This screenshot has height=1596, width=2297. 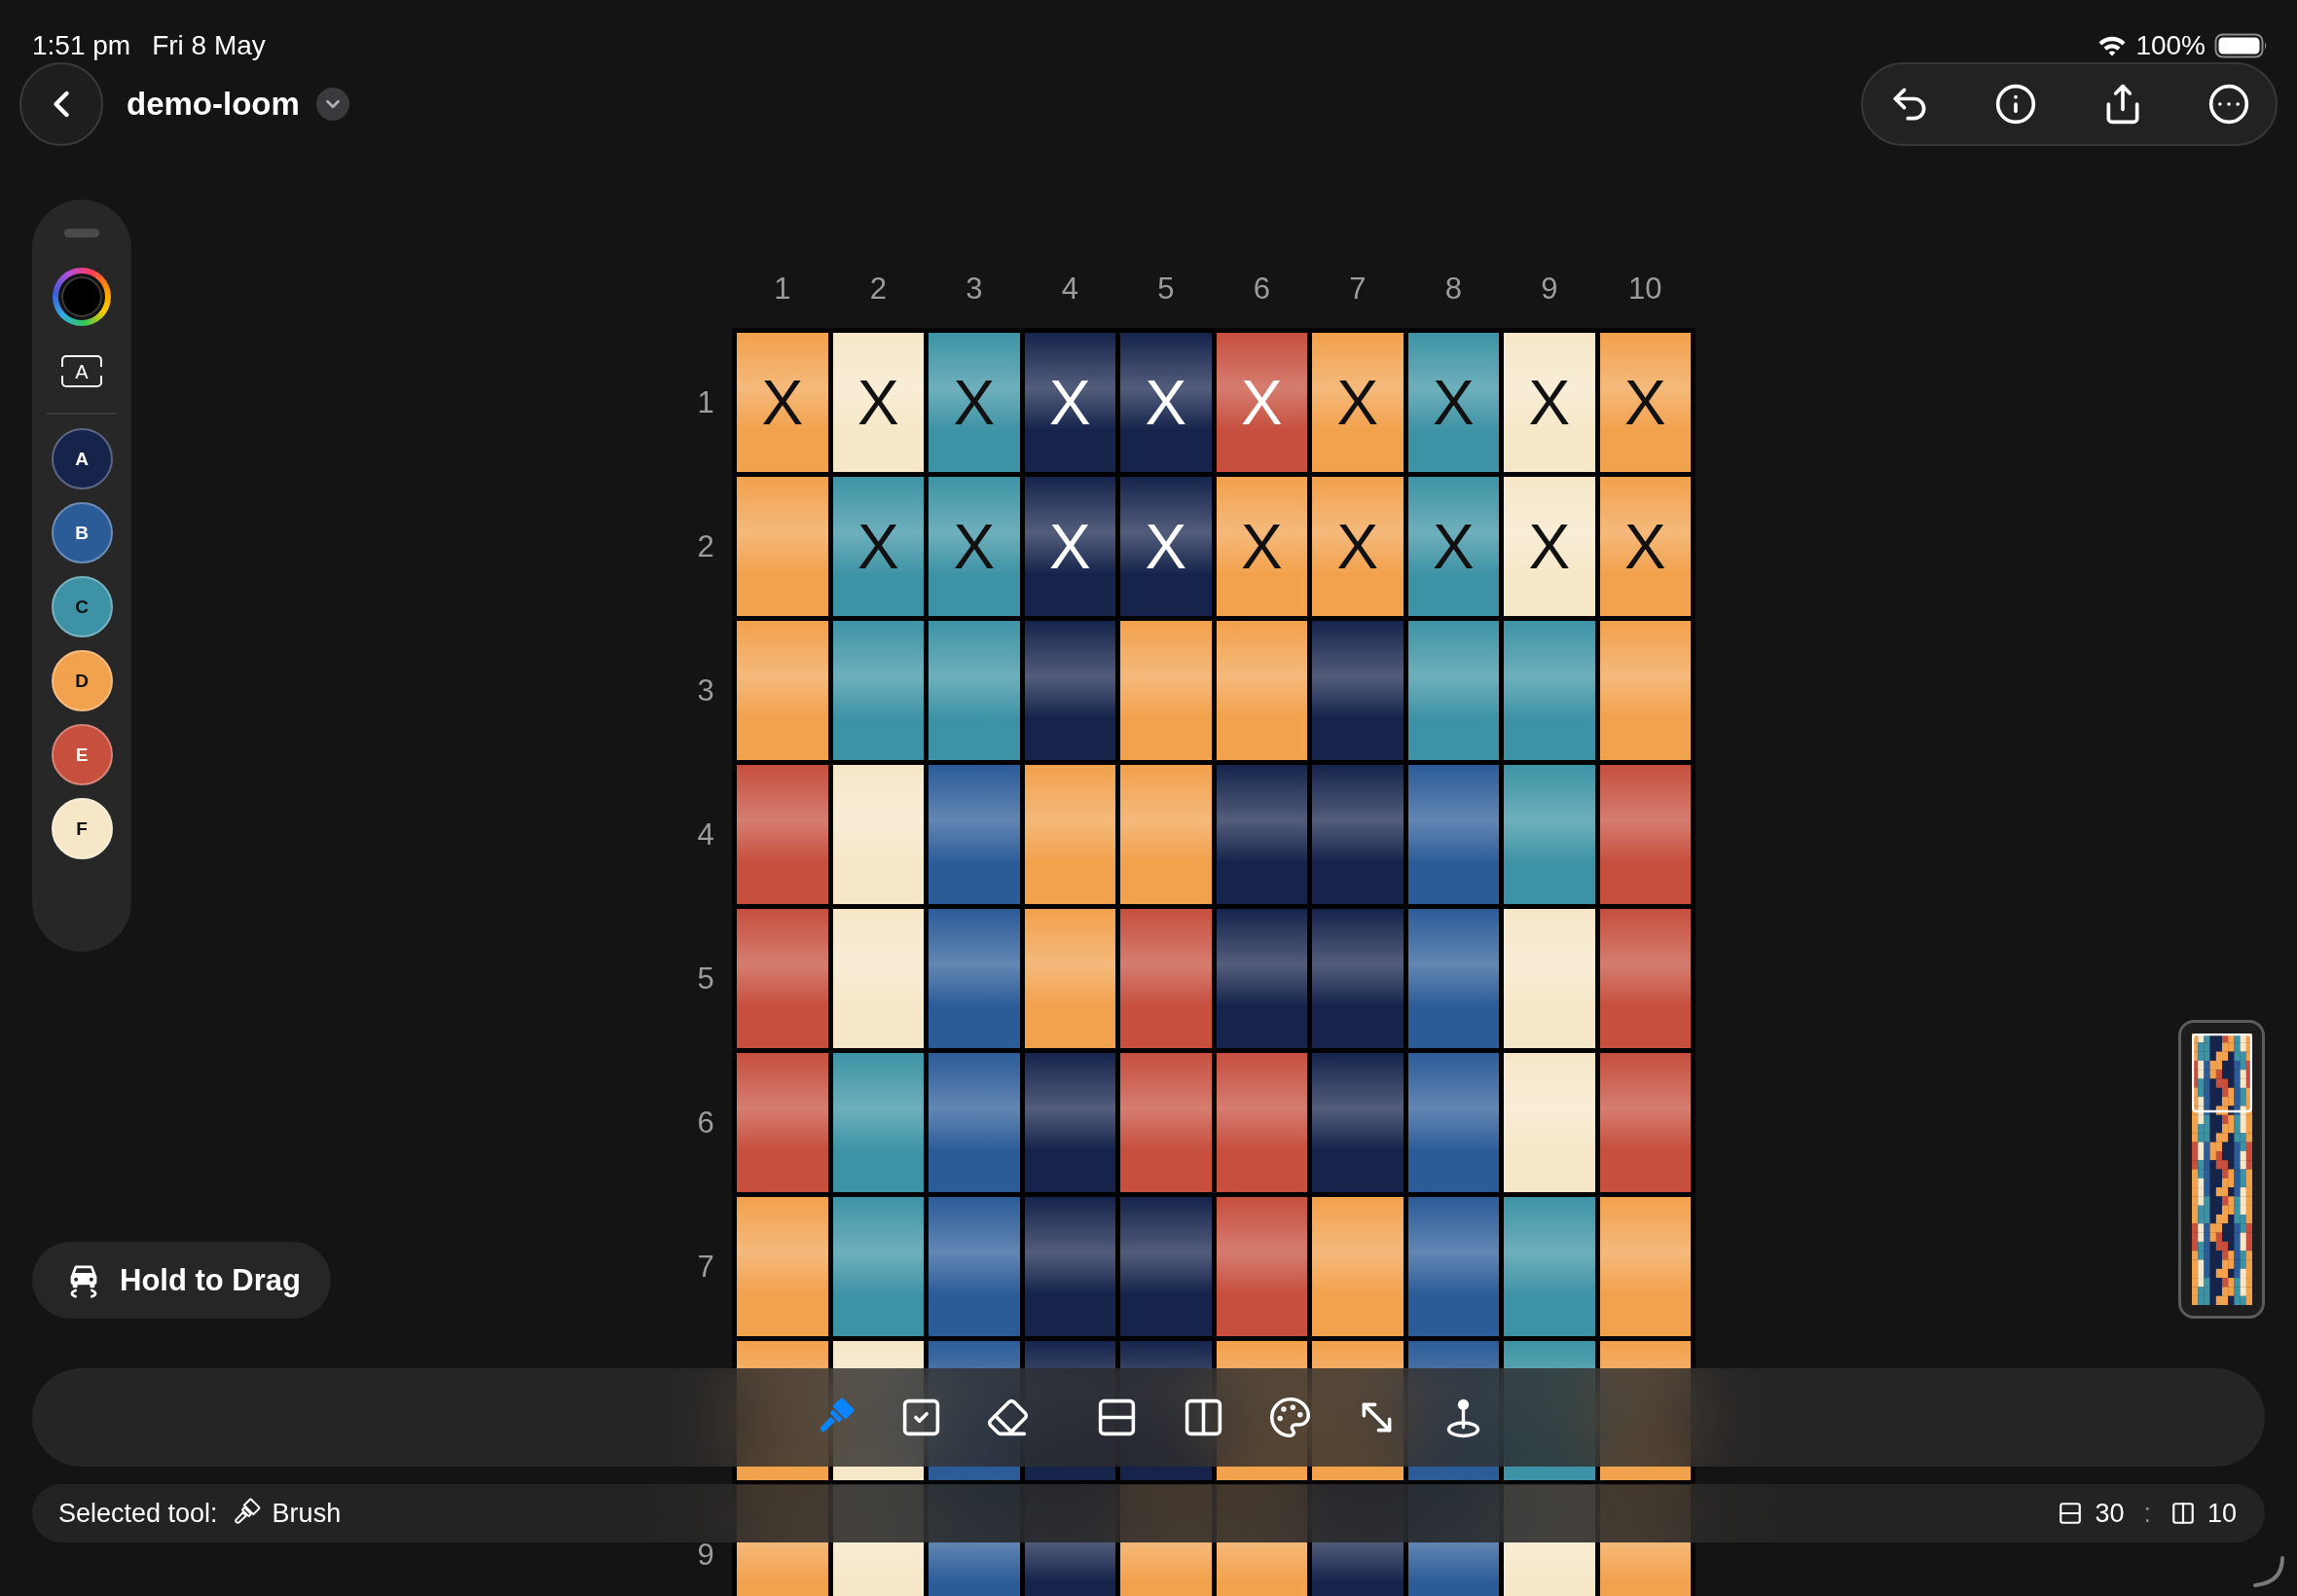 What do you see at coordinates (2228, 104) in the screenshot?
I see `more-icon` at bounding box center [2228, 104].